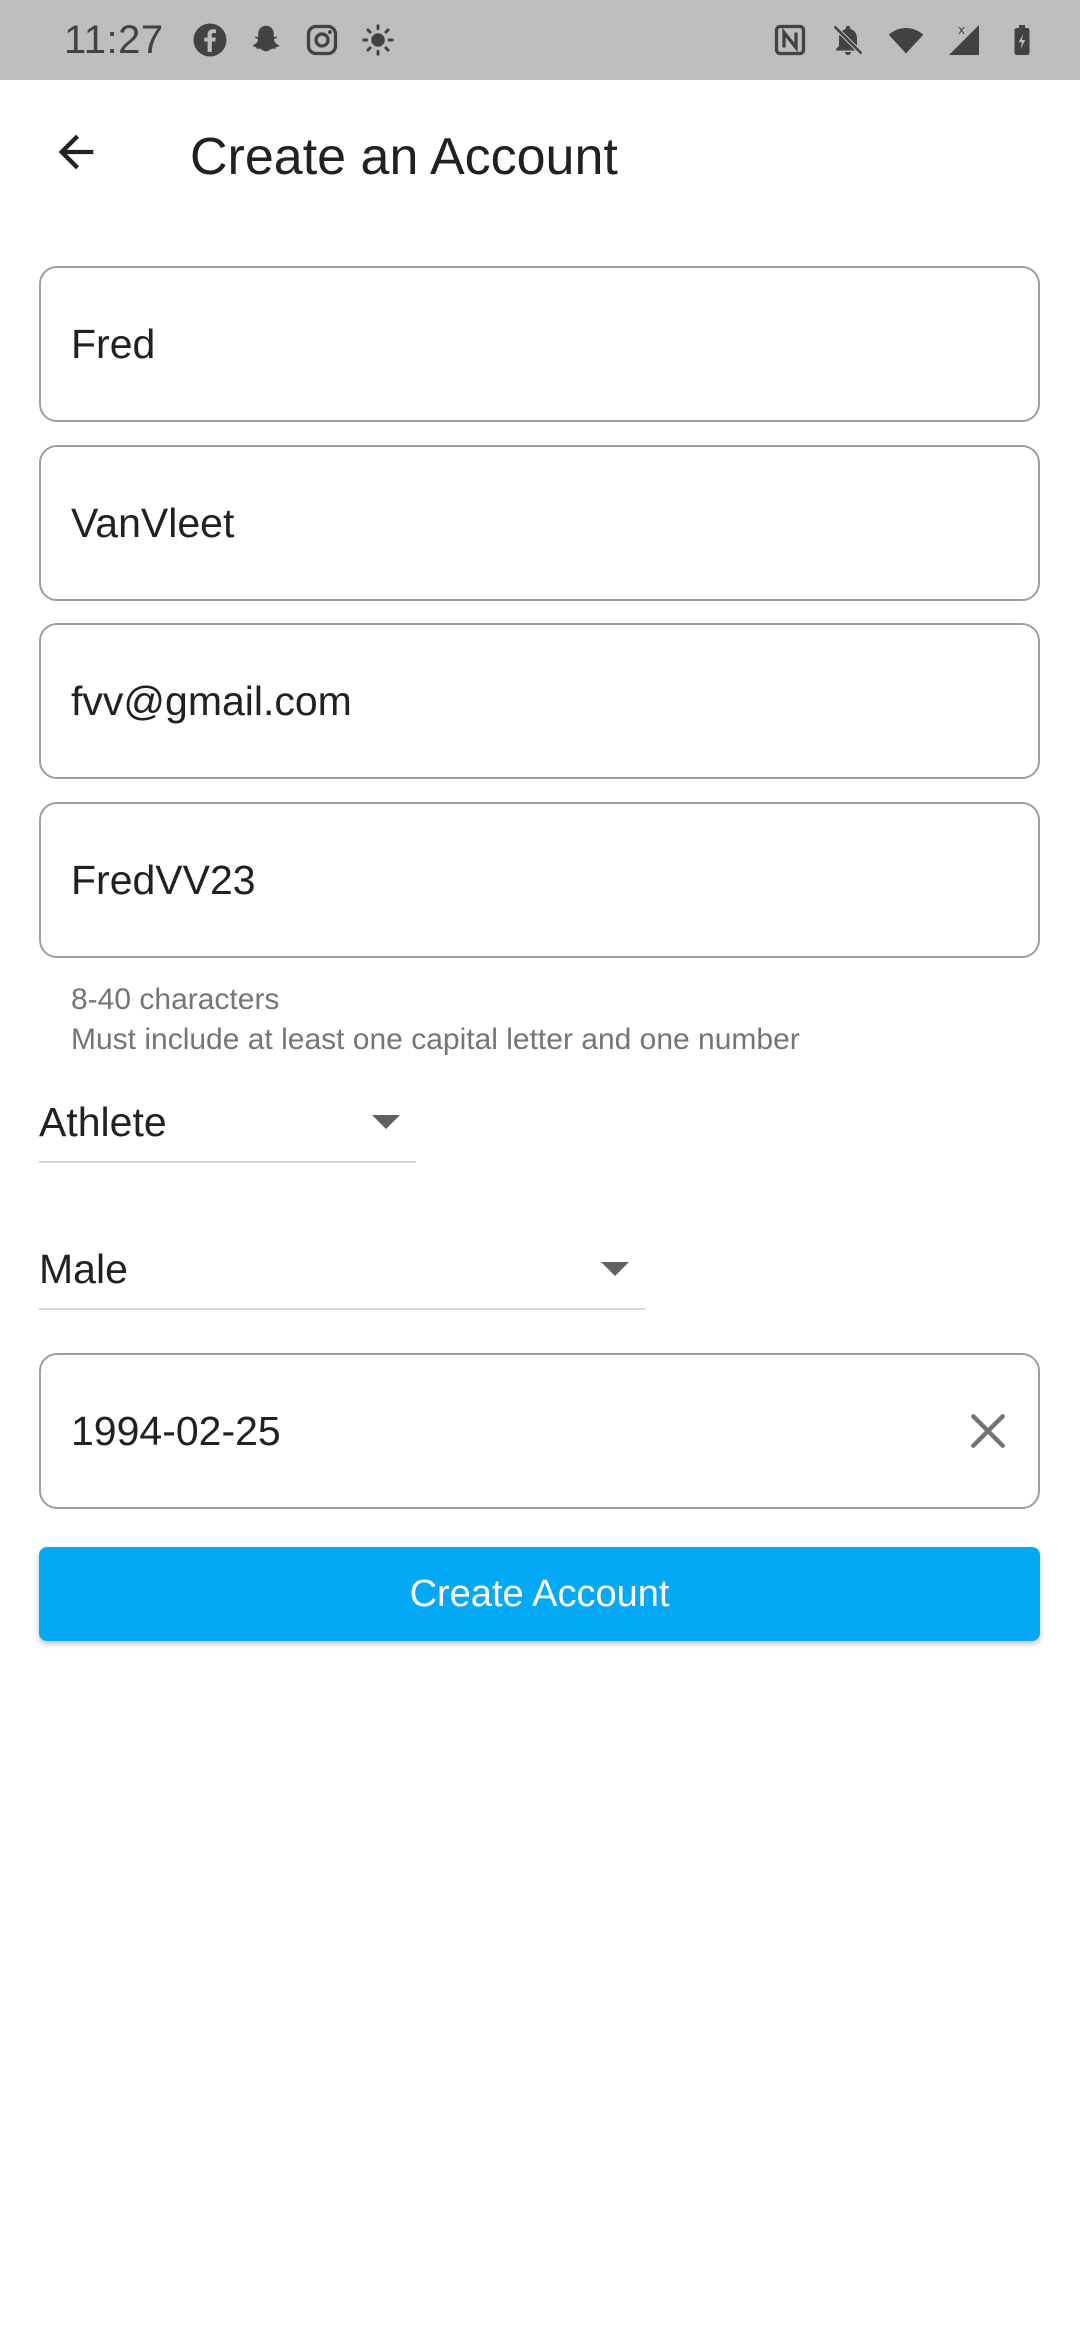  I want to click on status-system-icons: x, so click(906, 40).